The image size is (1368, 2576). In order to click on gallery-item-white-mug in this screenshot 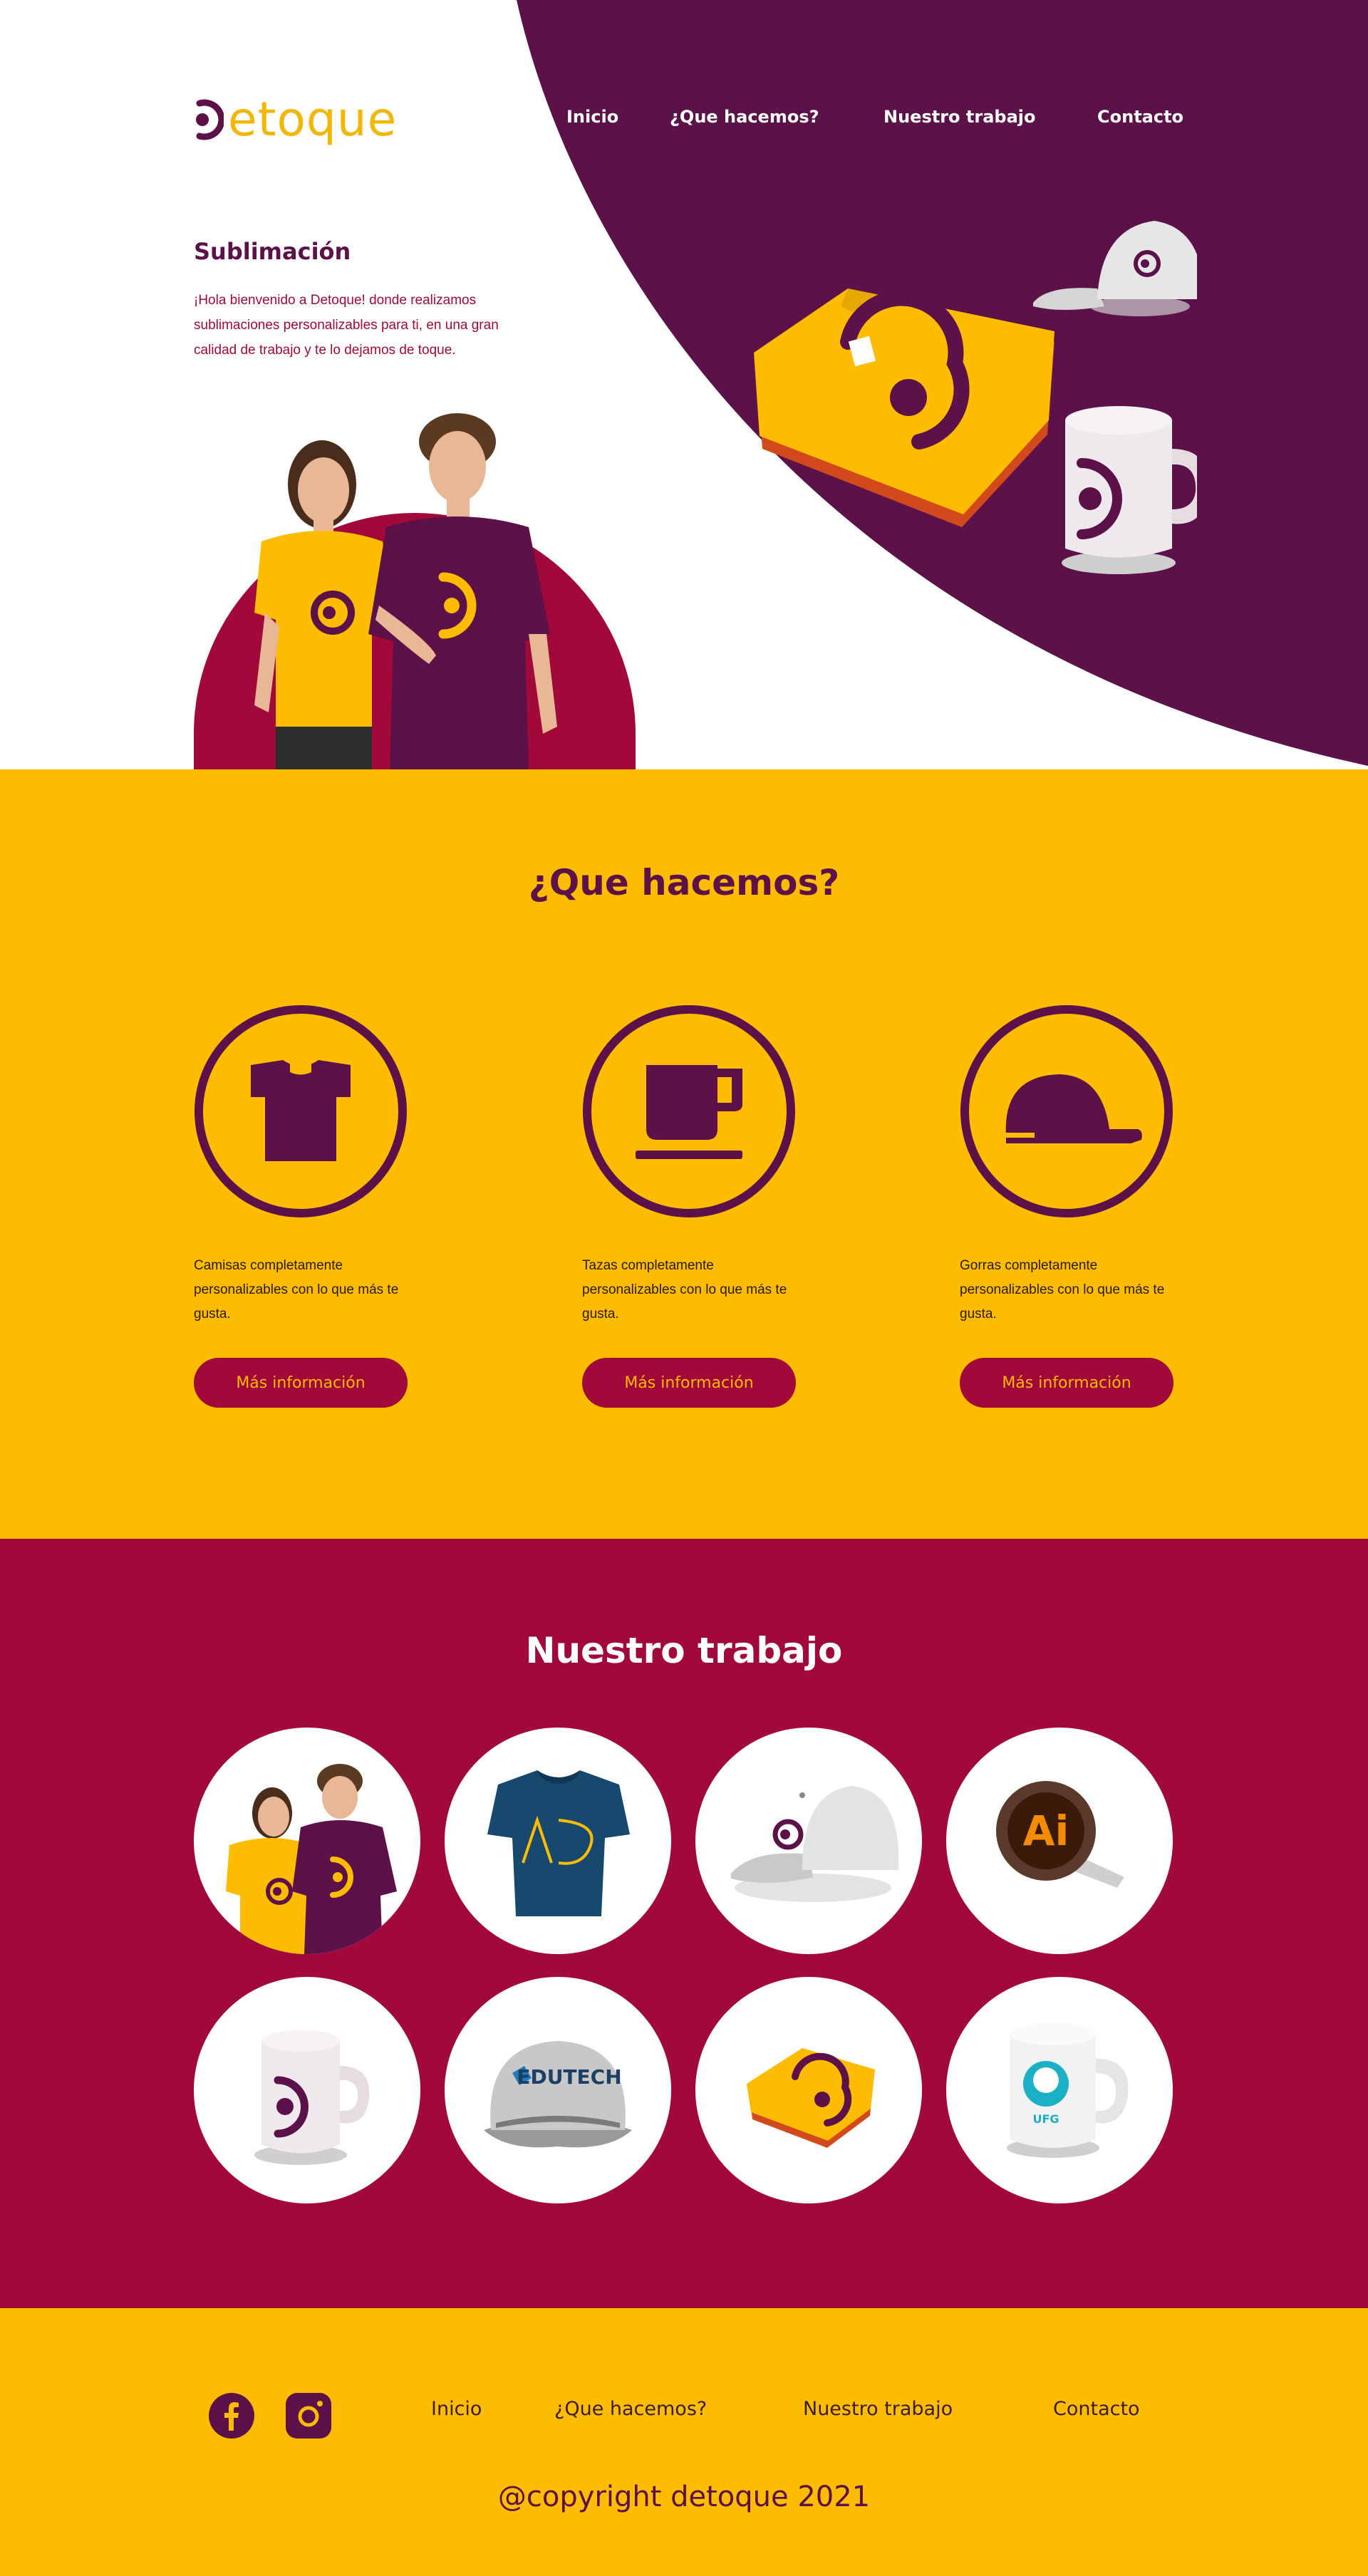, I will do `click(307, 2090)`.